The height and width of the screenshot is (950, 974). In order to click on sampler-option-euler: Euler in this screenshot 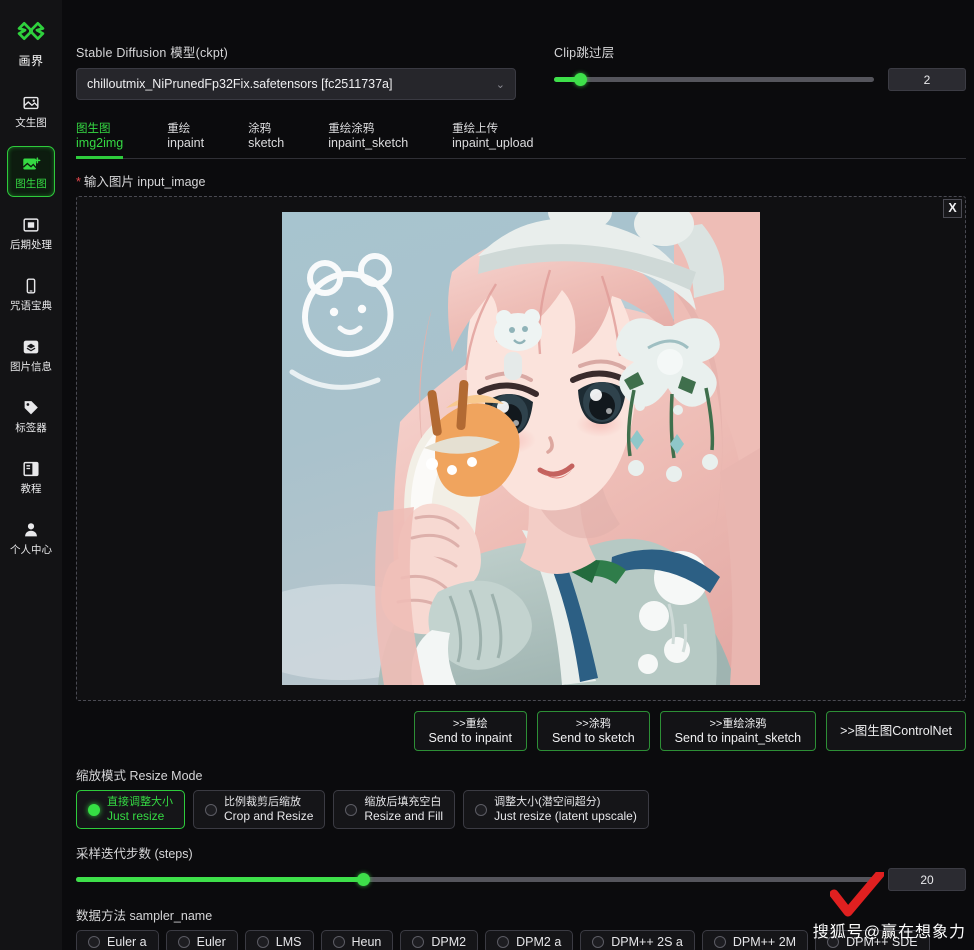, I will do `click(201, 940)`.